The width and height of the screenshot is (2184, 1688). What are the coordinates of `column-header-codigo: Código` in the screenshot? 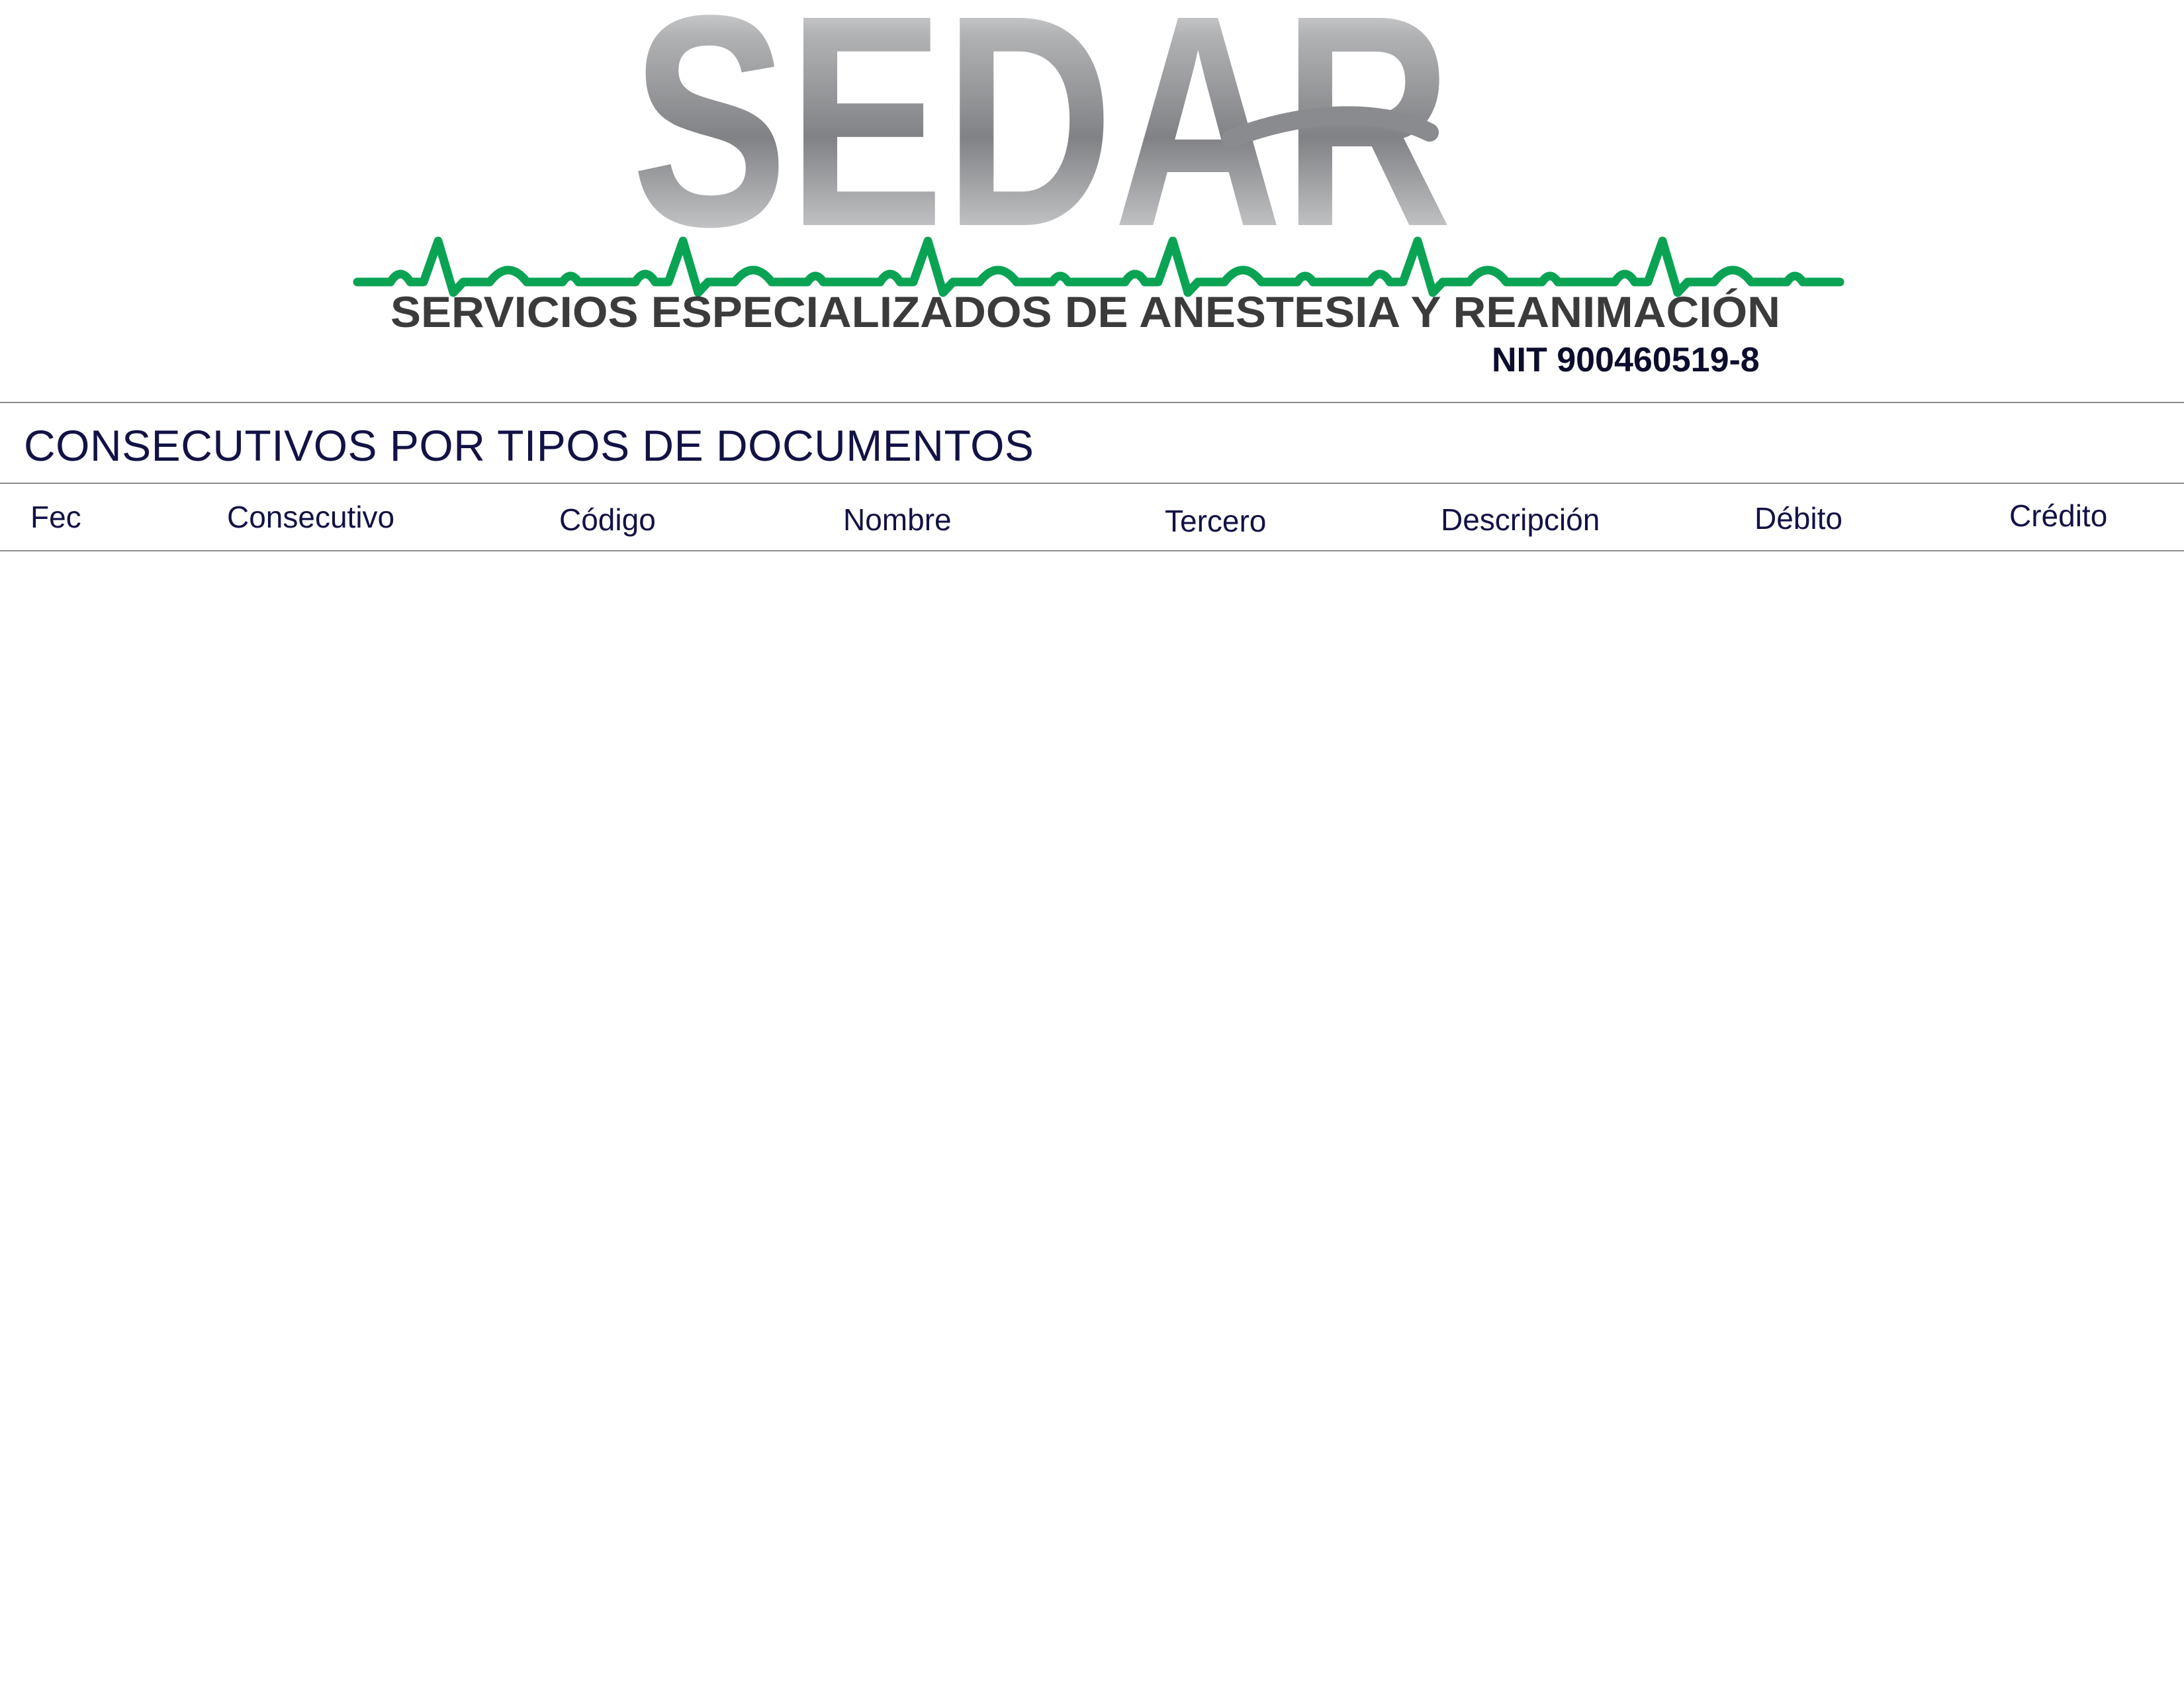 It's located at (607, 519).